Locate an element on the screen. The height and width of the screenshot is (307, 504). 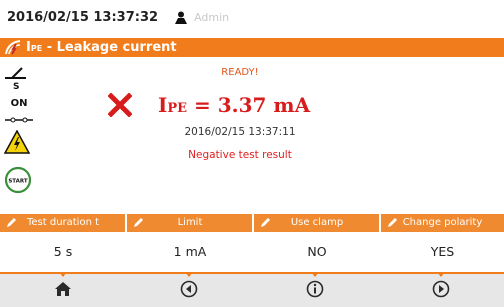
page-title: IPE - Leakage current is located at coordinates (101, 47).